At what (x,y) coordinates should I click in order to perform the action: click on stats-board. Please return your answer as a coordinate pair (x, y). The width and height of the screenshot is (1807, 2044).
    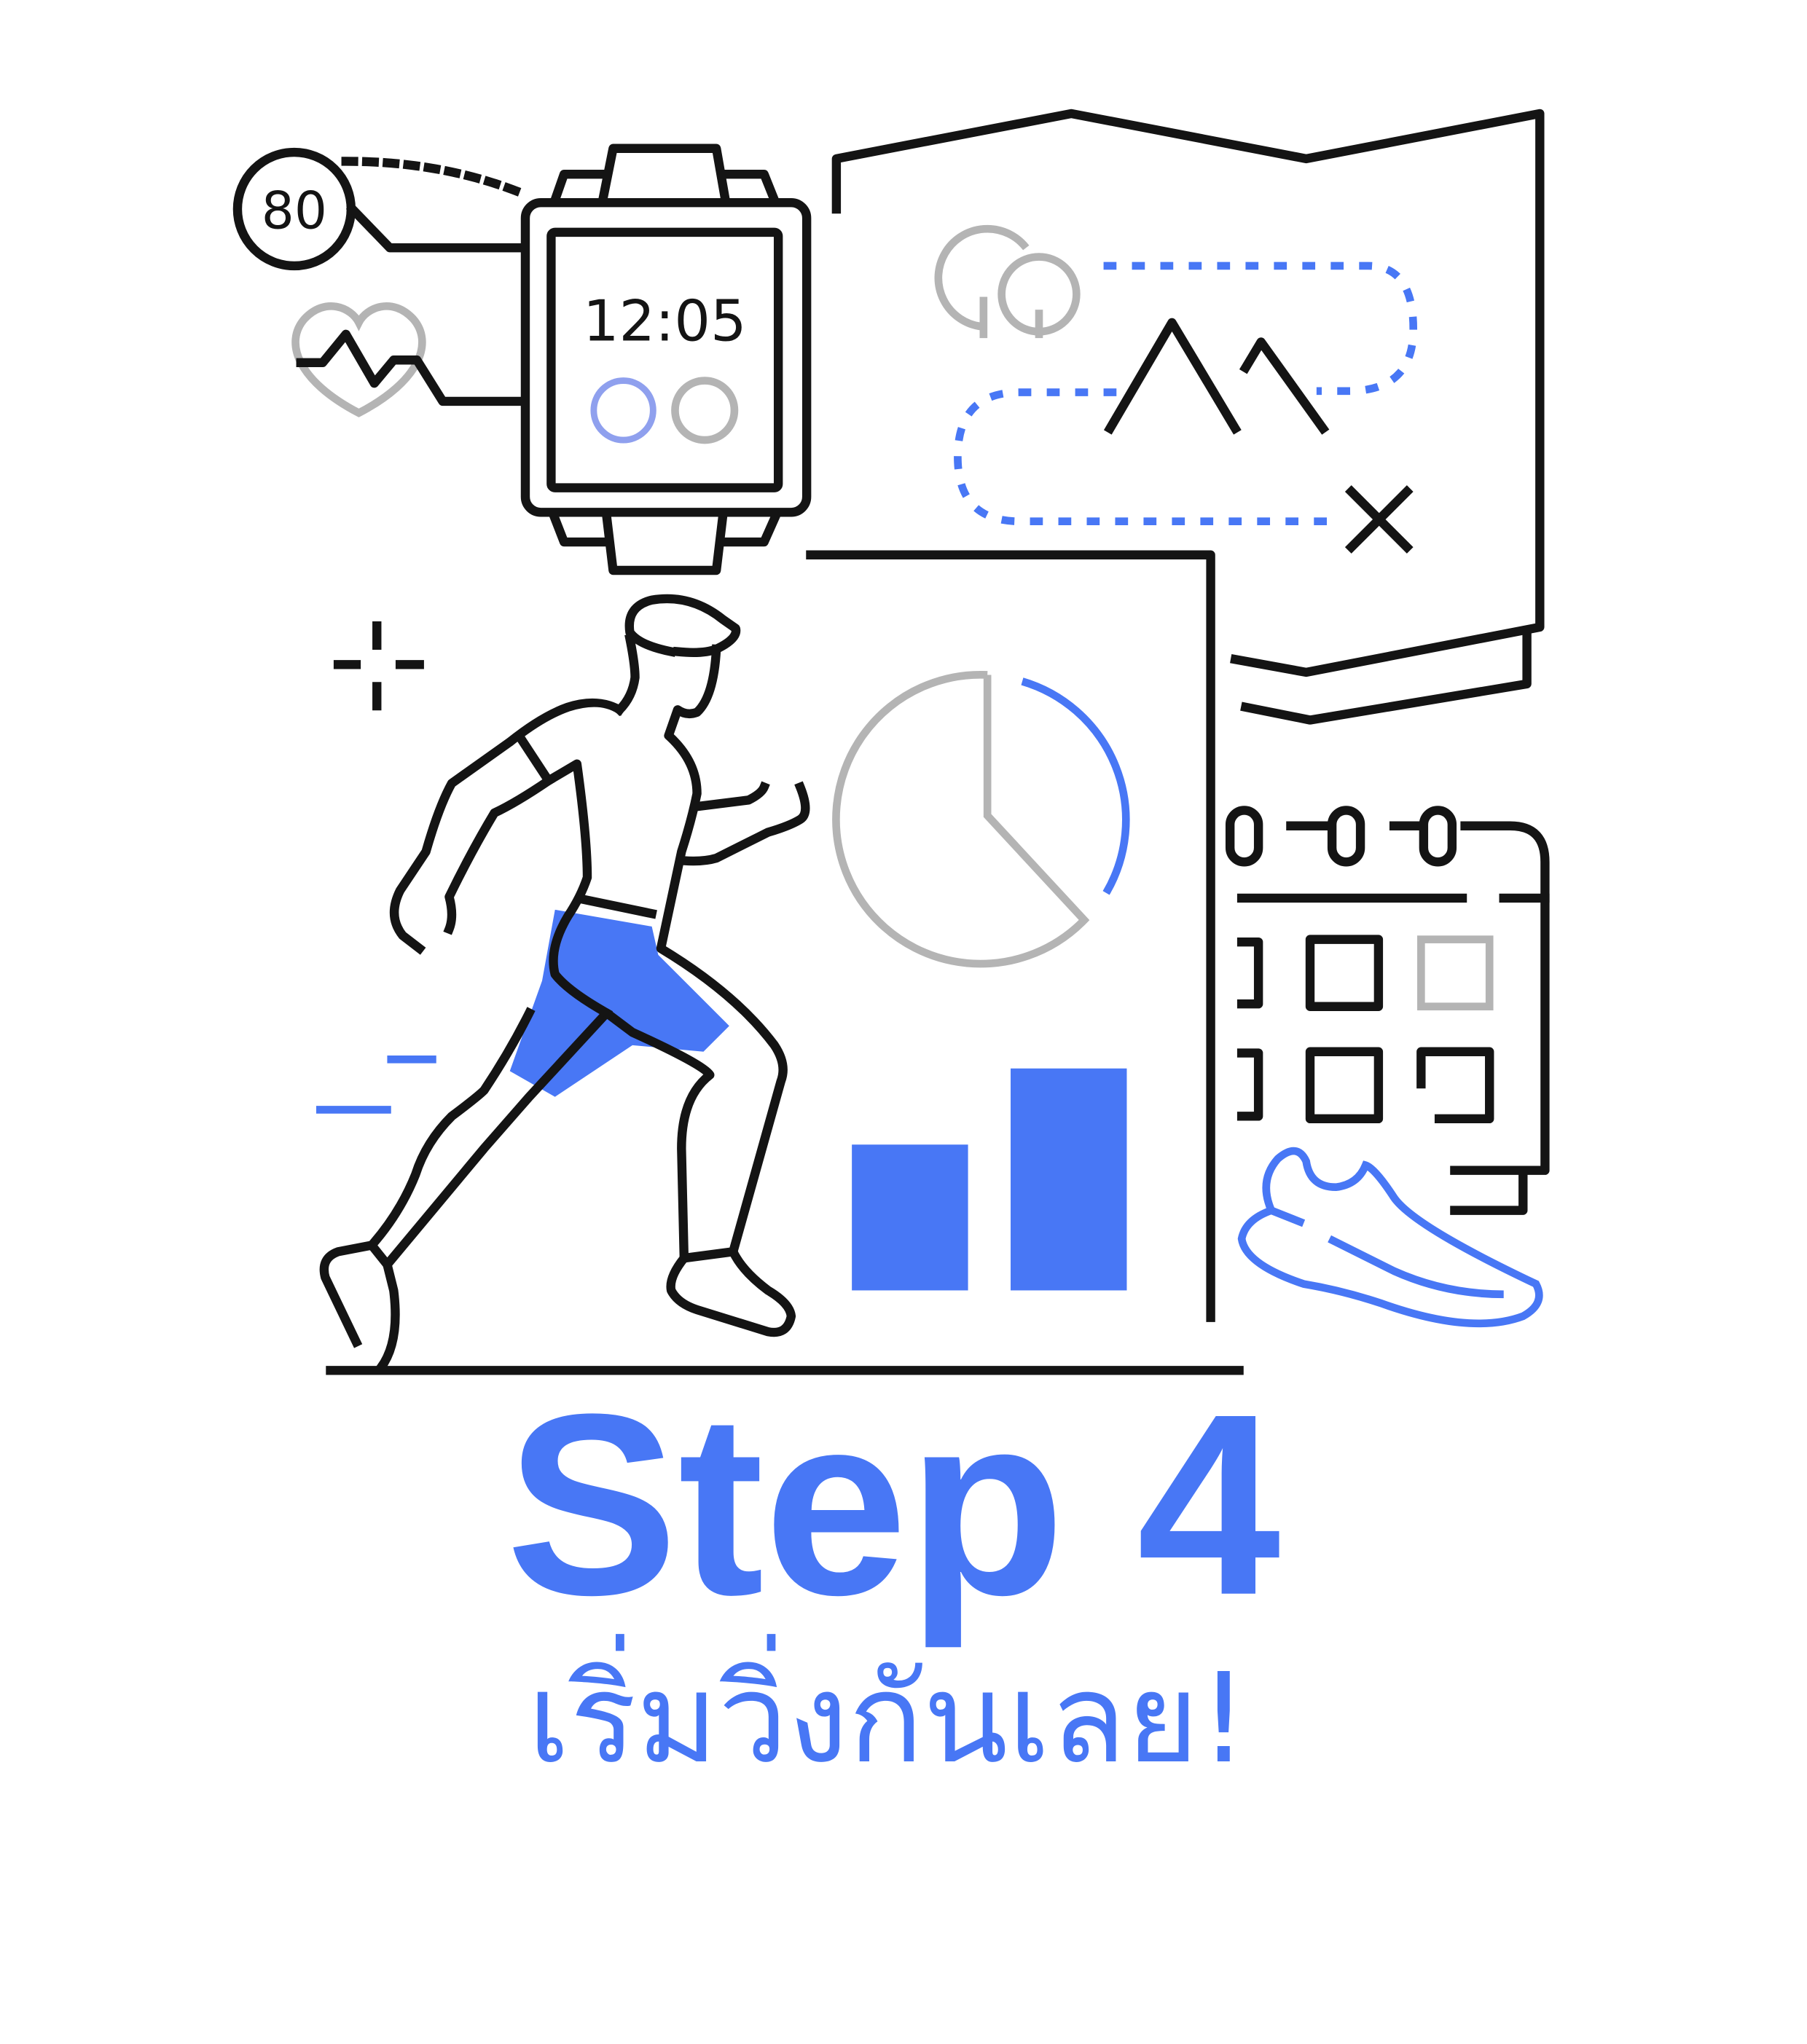
    Looking at the image, I should click on (1011, 936).